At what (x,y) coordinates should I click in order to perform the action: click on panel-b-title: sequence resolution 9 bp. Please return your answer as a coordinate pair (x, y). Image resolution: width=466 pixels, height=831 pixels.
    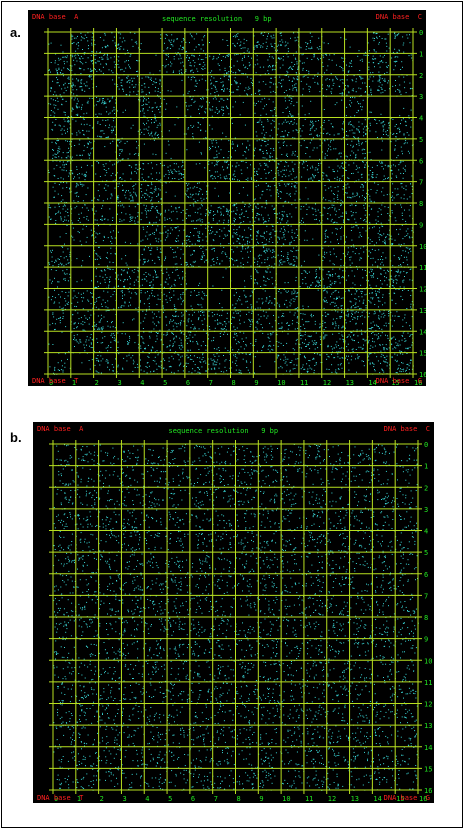
    Looking at the image, I should click on (223, 431).